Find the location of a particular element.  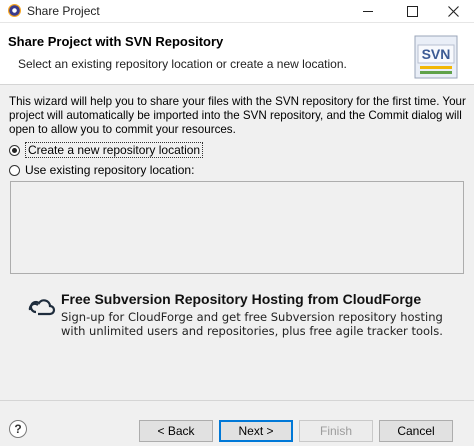

maximize-icon is located at coordinates (412, 11).